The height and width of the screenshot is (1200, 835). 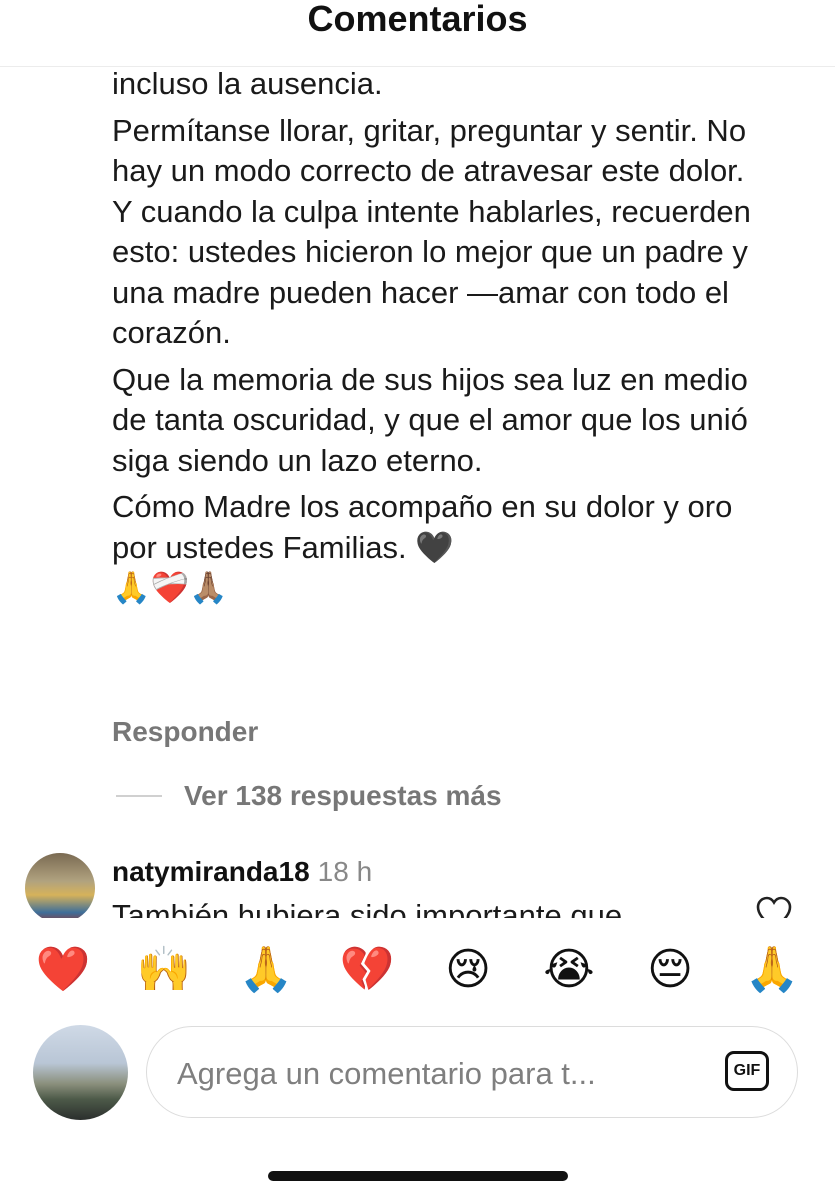 I want to click on page-title: Comentarios, so click(x=417, y=19).